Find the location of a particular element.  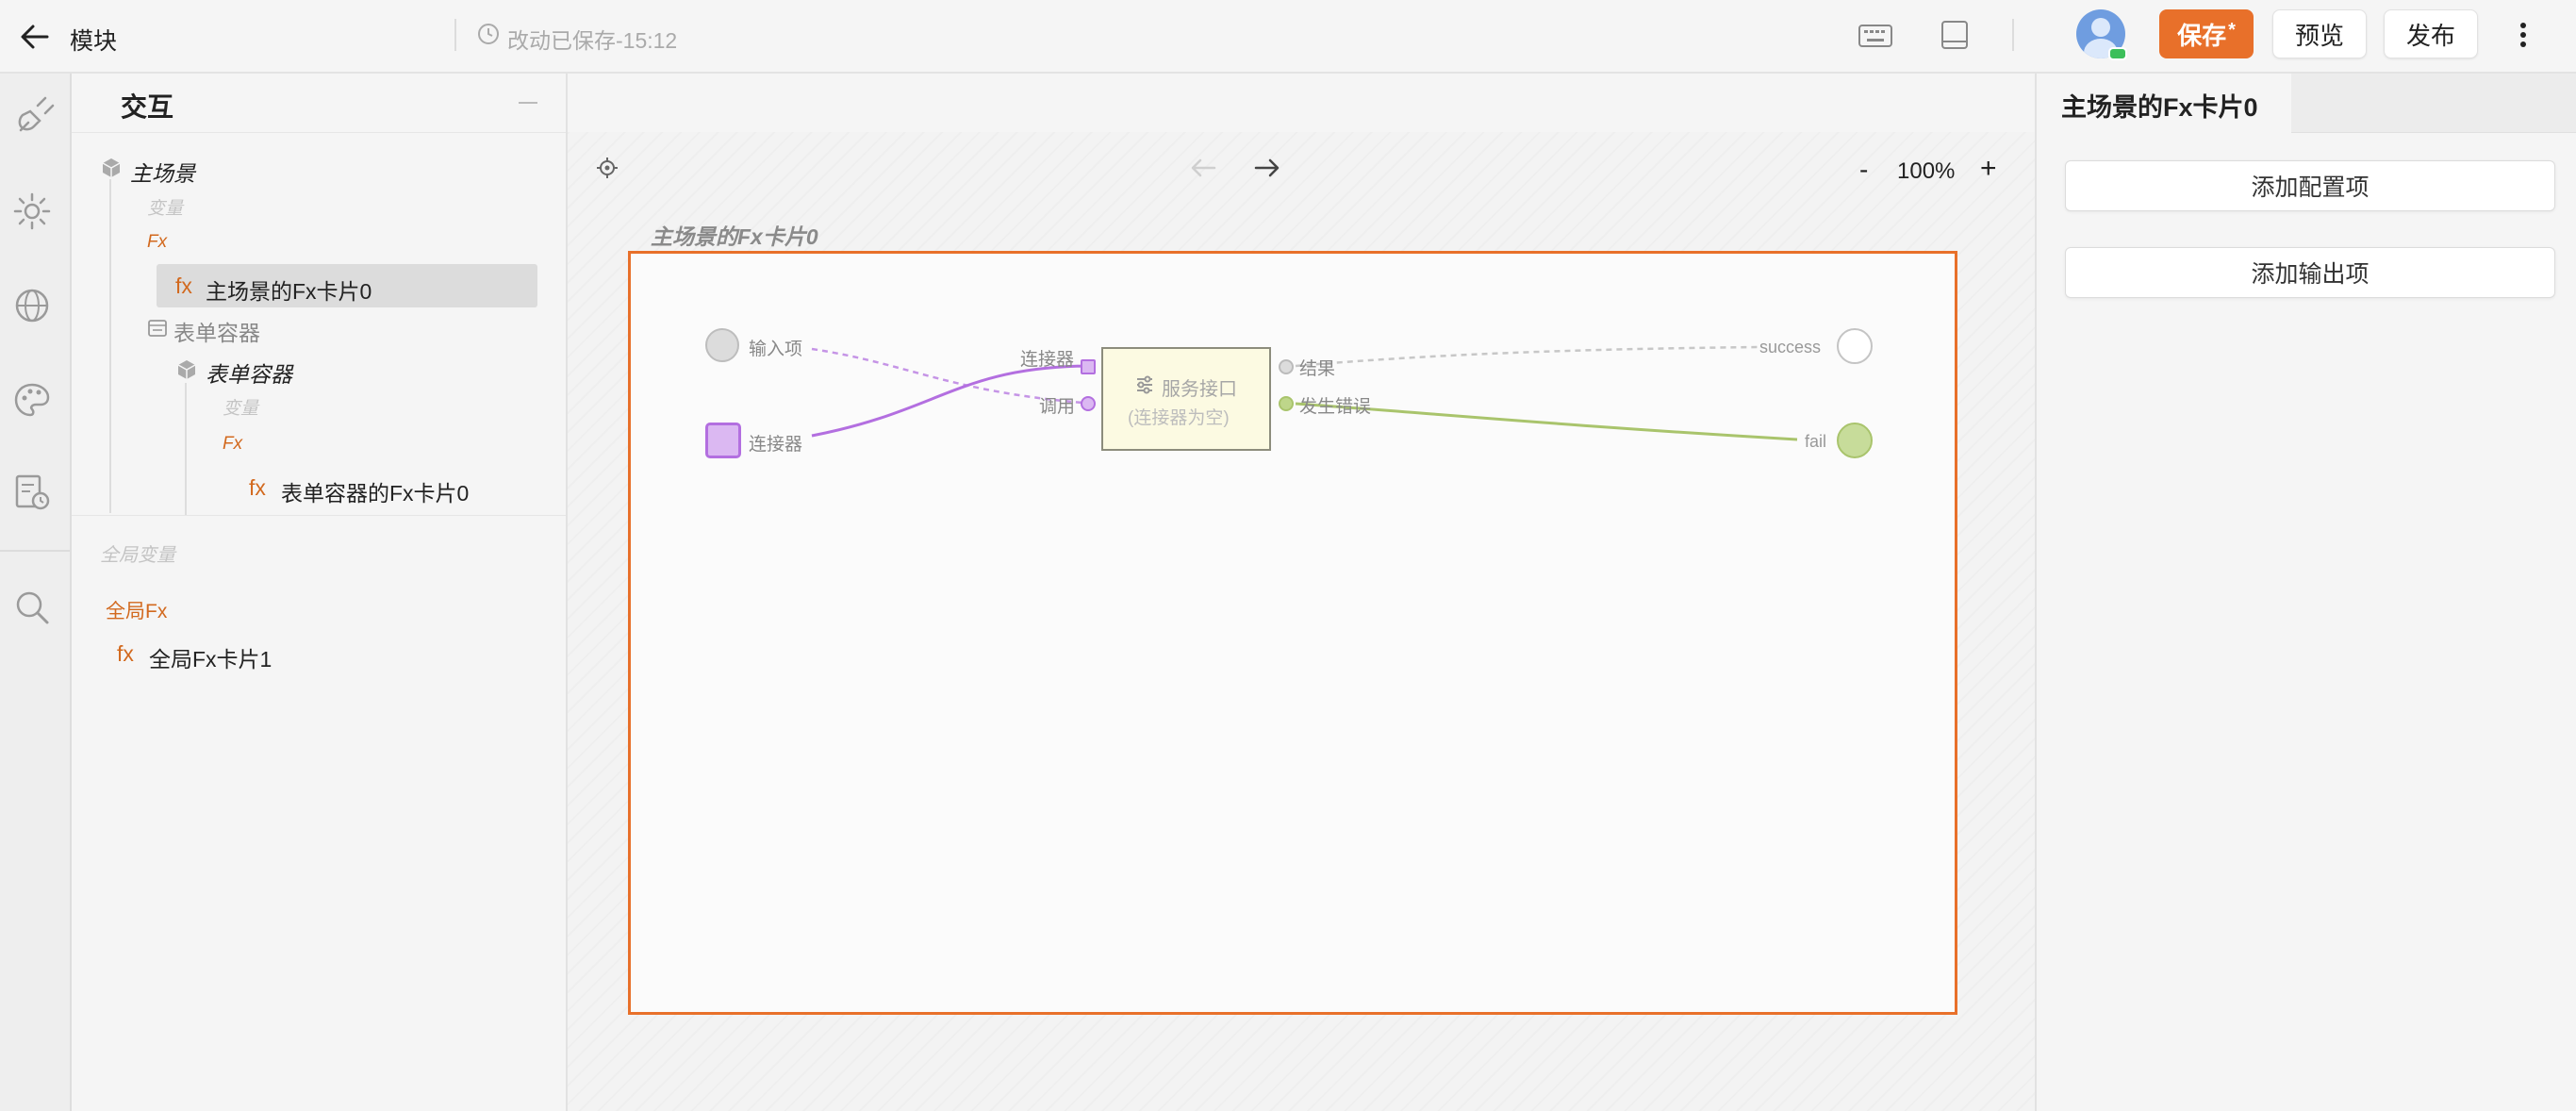

canvas-toolbar is located at coordinates (1301, 103).